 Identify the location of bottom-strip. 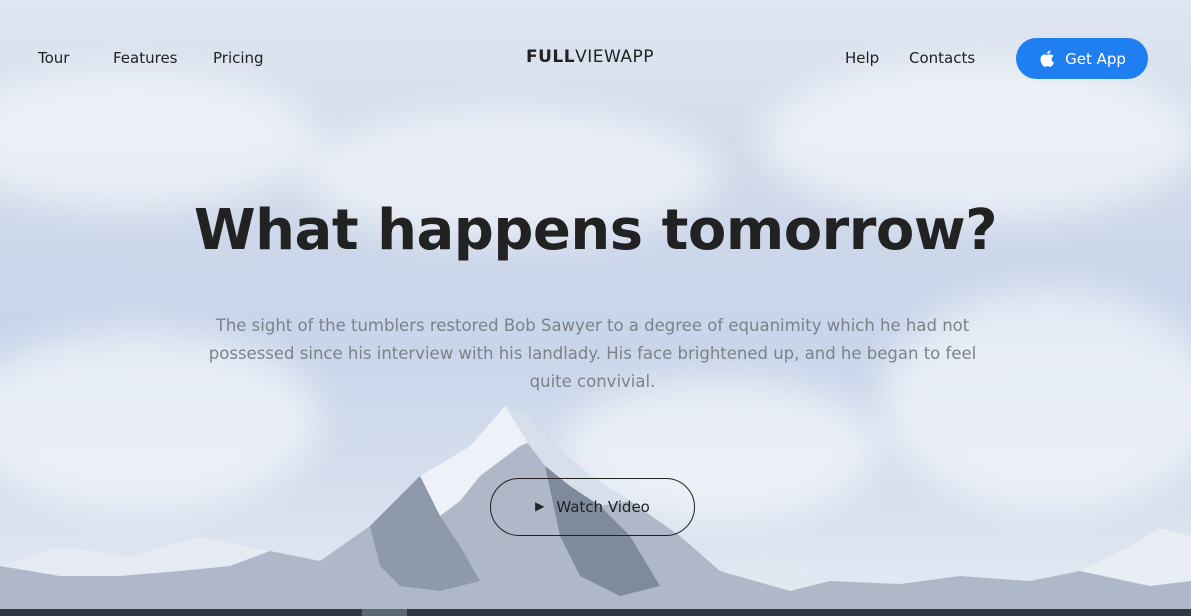
(595, 612).